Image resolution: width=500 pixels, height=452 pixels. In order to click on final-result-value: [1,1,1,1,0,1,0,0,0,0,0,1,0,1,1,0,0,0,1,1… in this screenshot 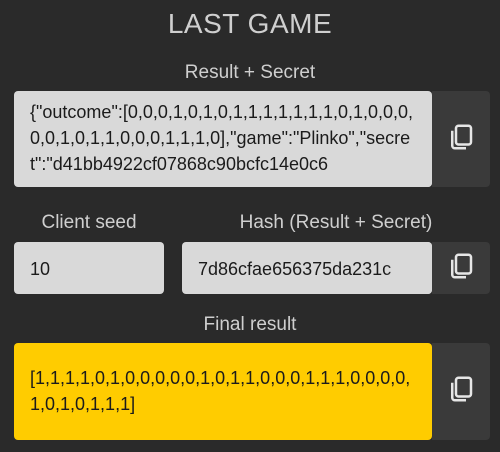, I will do `click(220, 391)`.